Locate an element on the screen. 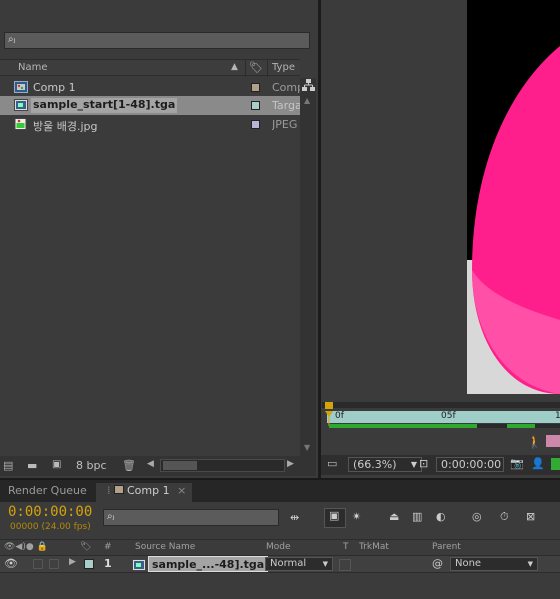 The width and height of the screenshot is (560, 599). scroll-left-icon: ◀ is located at coordinates (150, 464).